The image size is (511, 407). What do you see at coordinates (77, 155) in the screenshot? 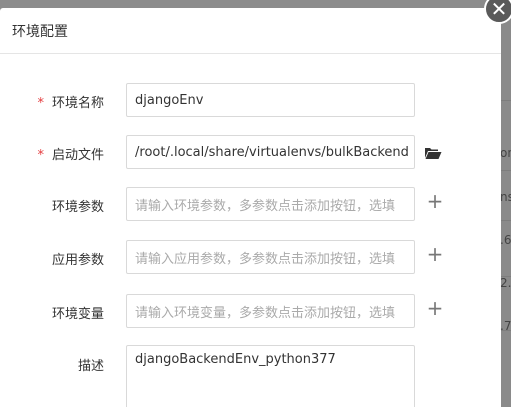
I see `startup-file-label-text: 启动文件` at bounding box center [77, 155].